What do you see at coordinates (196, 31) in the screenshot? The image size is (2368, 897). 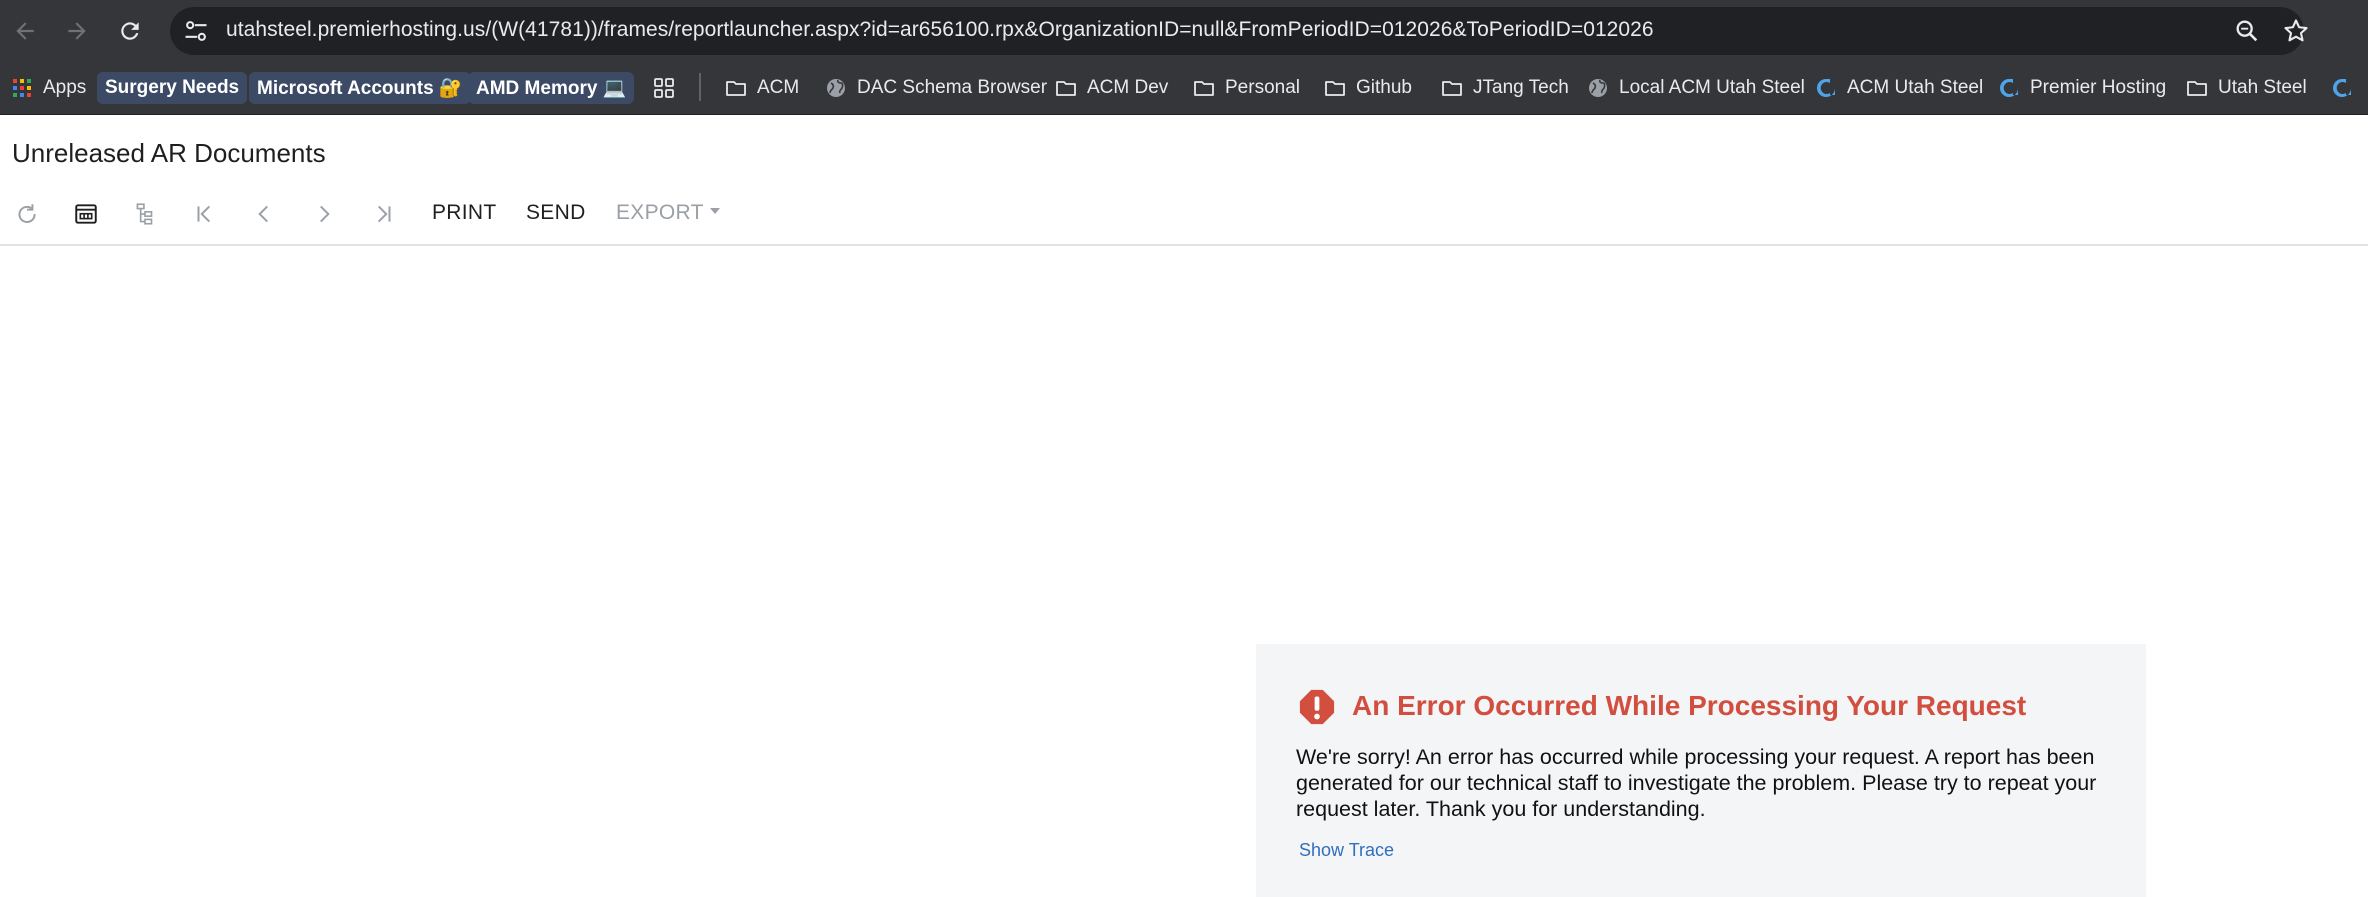 I see `site-settings-icon` at bounding box center [196, 31].